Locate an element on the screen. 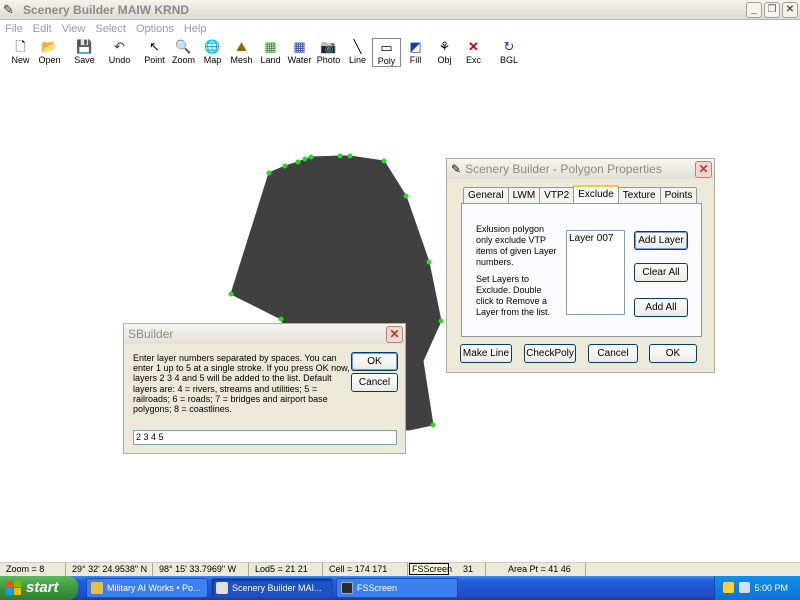 This screenshot has height=600, width=800. land-class-icon: ▦ is located at coordinates (270, 46).